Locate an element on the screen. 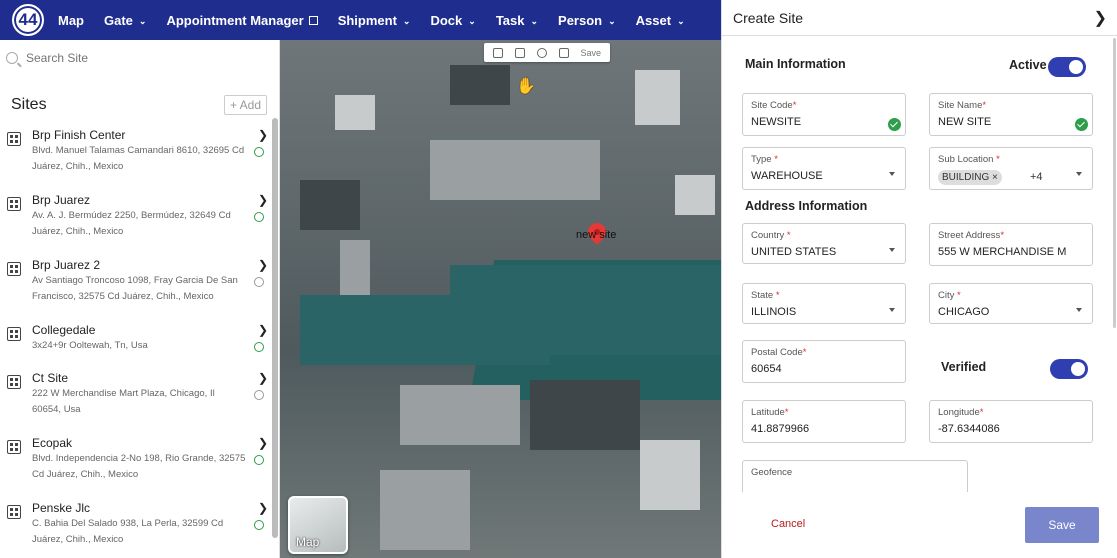 The width and height of the screenshot is (1117, 558). nav-appointment-manager: Appointment Manager is located at coordinates (242, 20).